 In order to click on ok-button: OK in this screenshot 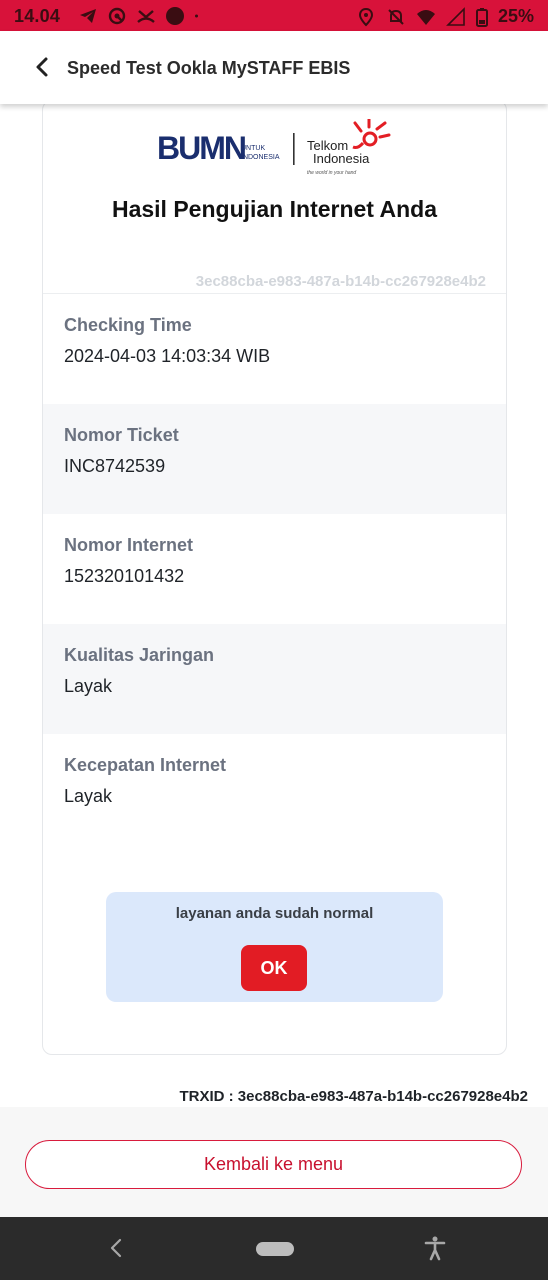, I will do `click(274, 968)`.